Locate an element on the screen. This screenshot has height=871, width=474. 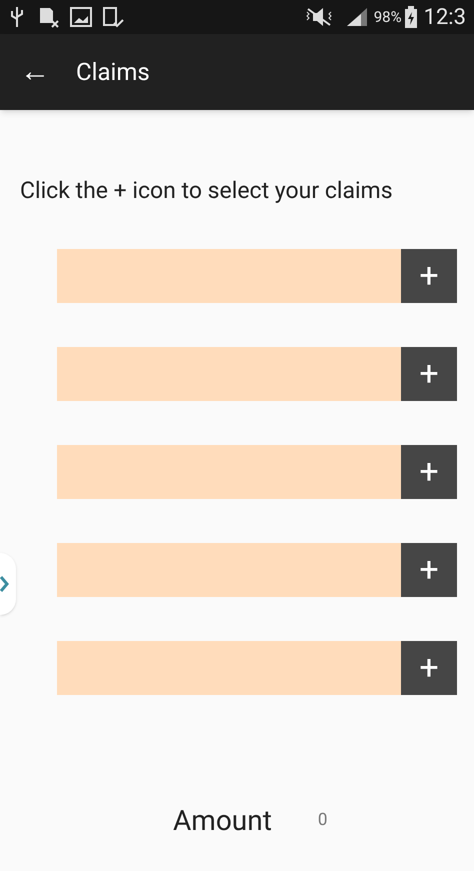
battery-charging-icon is located at coordinates (411, 17).